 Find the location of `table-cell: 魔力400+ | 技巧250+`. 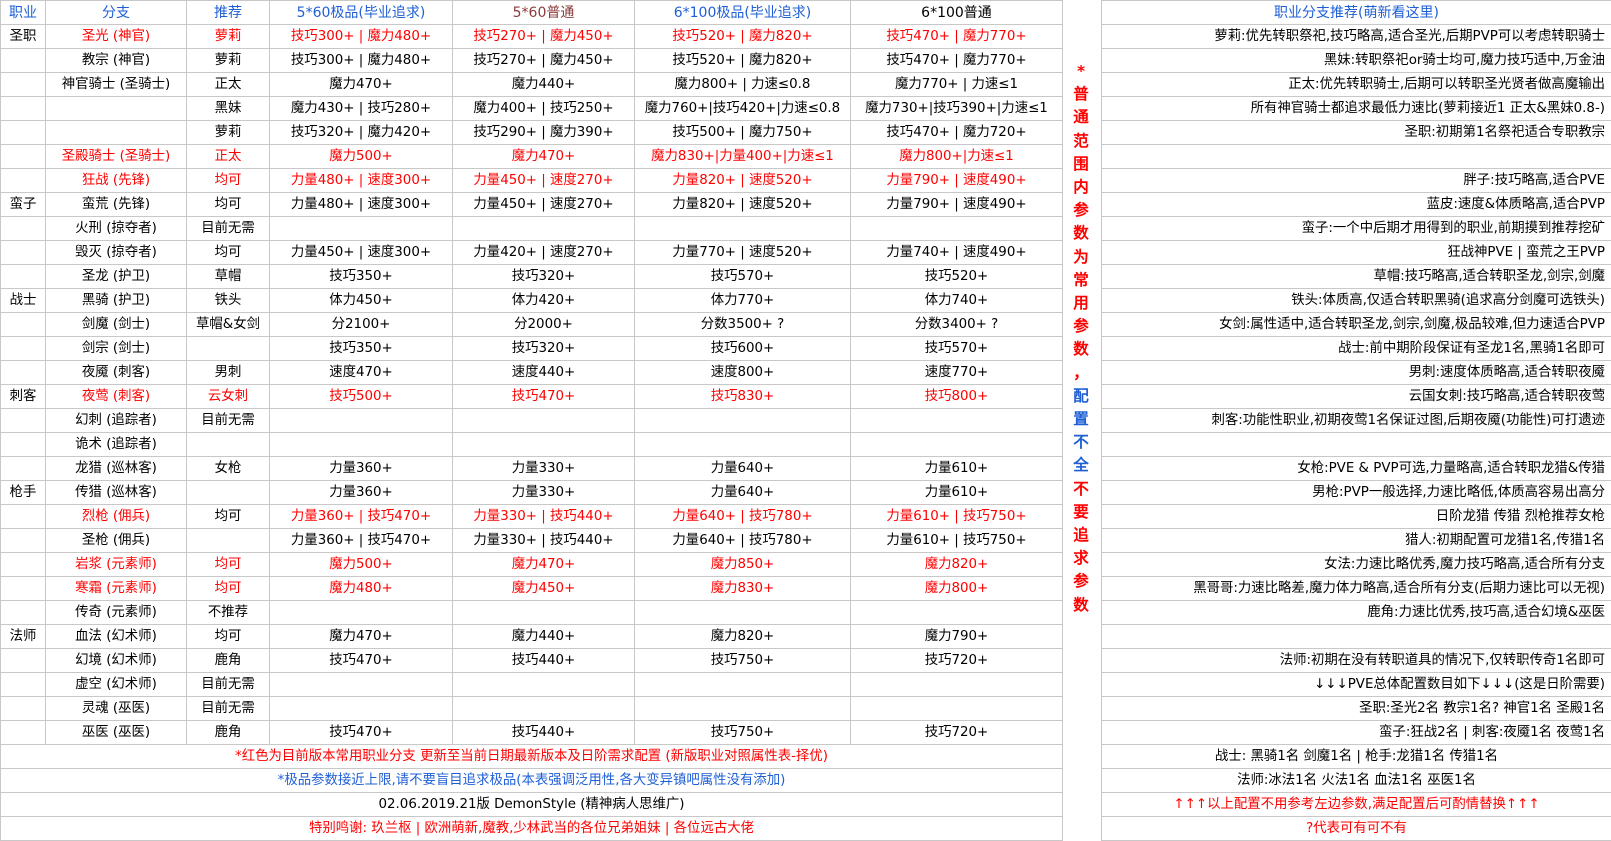

table-cell: 魔力400+ | 技巧250+ is located at coordinates (544, 109).